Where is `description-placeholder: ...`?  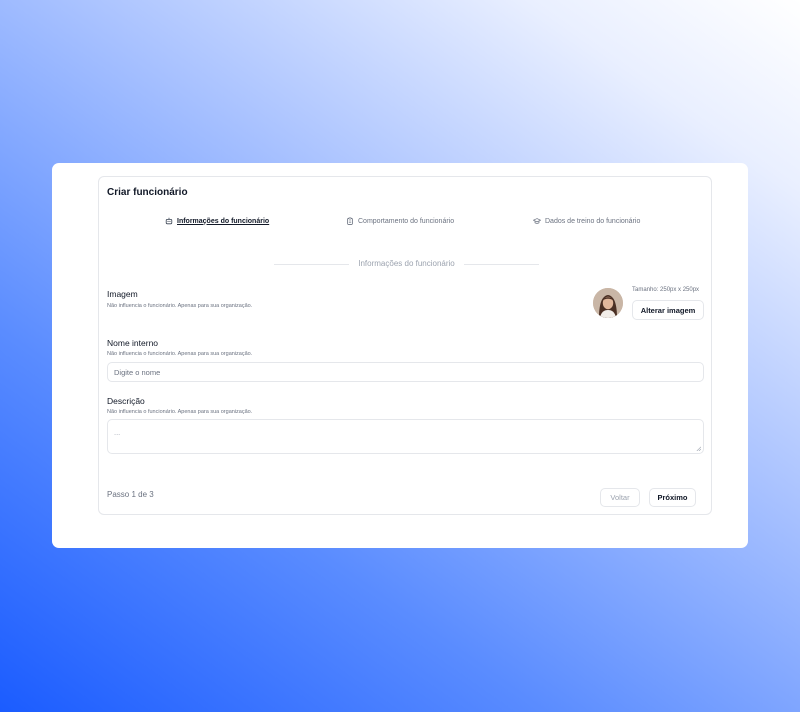 description-placeholder: ... is located at coordinates (117, 432).